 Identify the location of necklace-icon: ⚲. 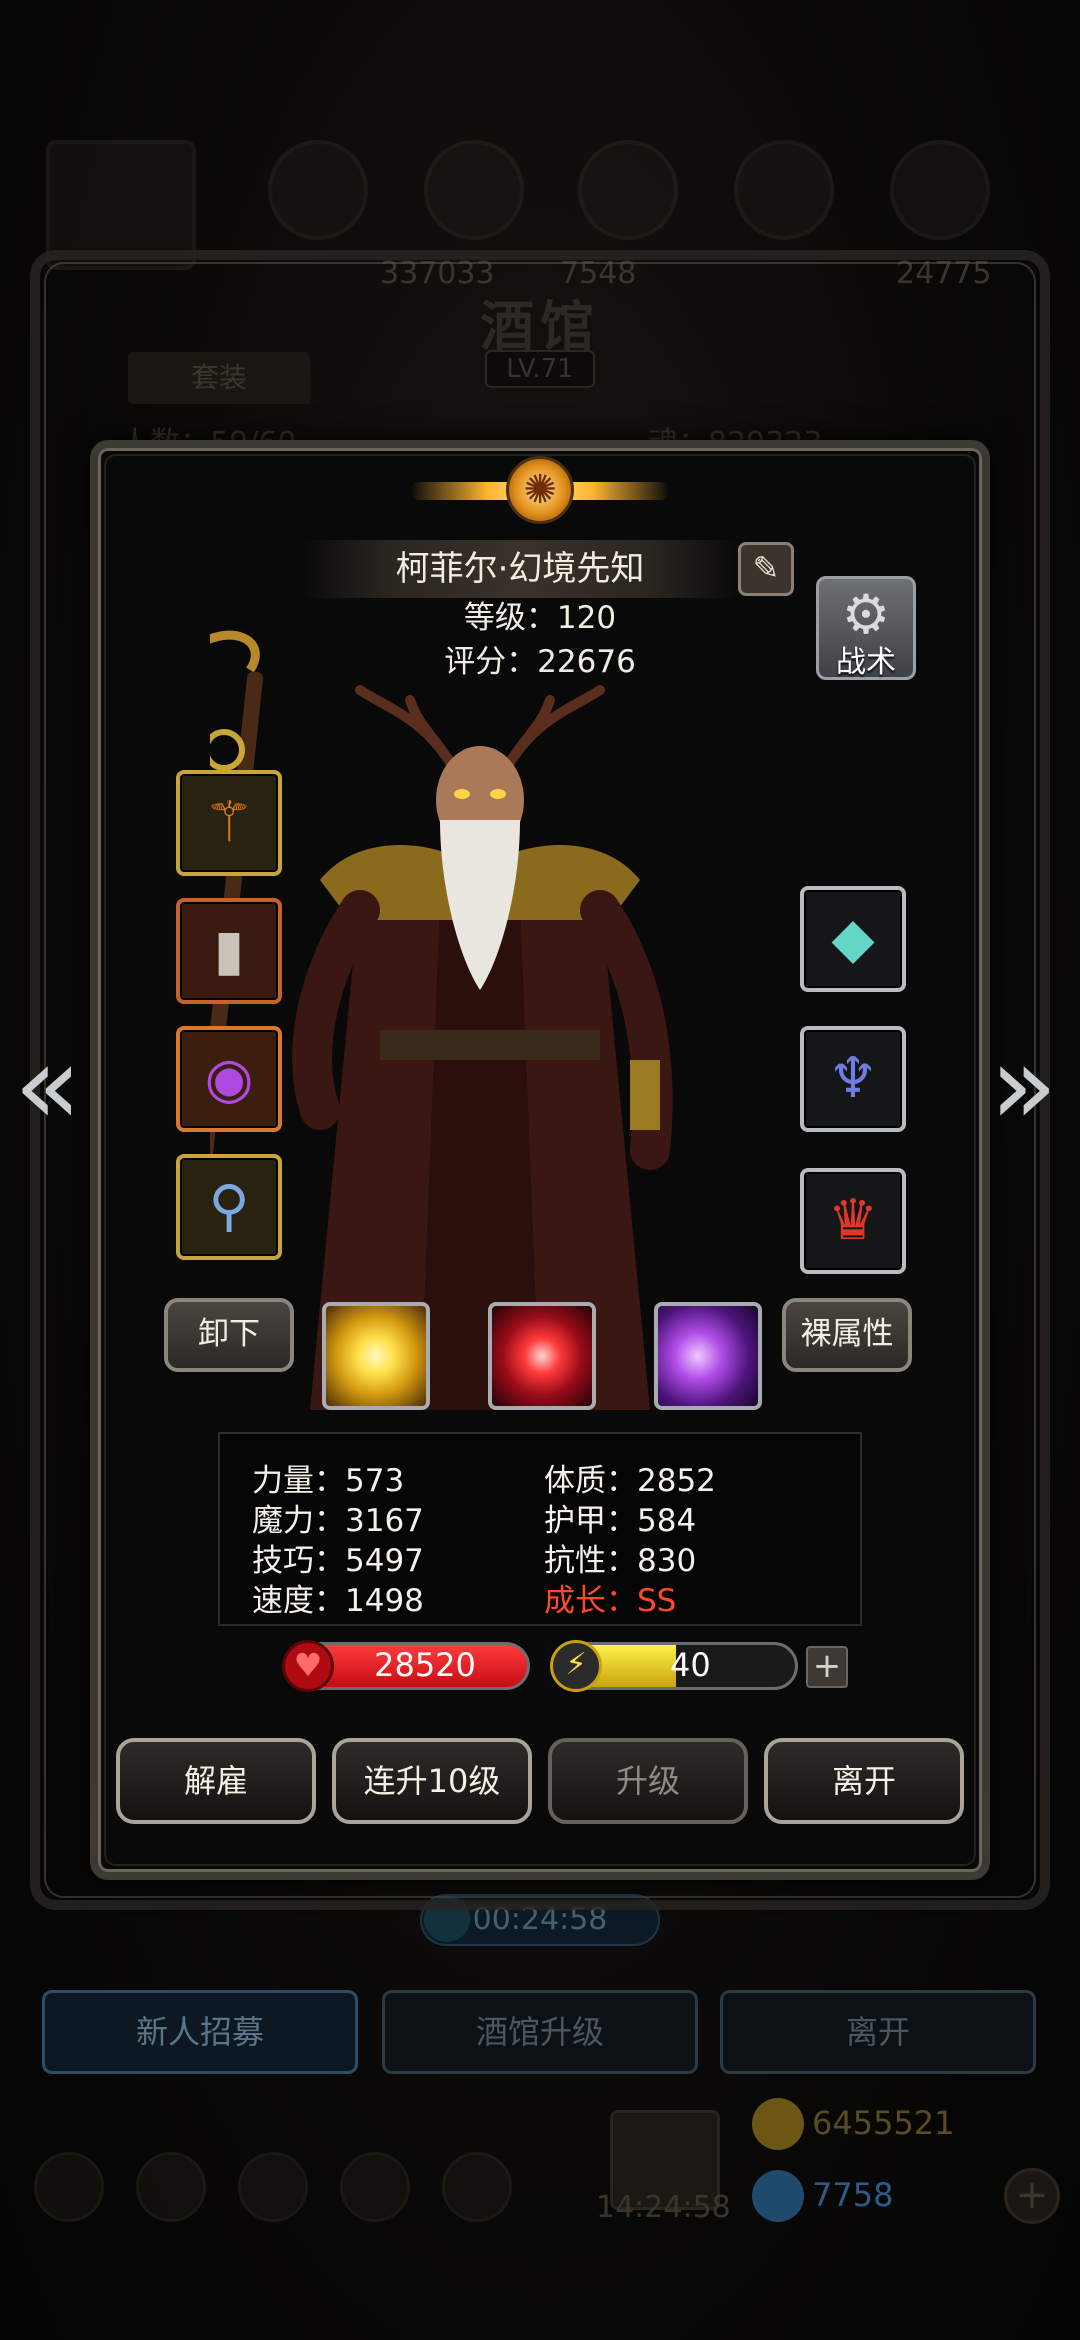
(229, 1206).